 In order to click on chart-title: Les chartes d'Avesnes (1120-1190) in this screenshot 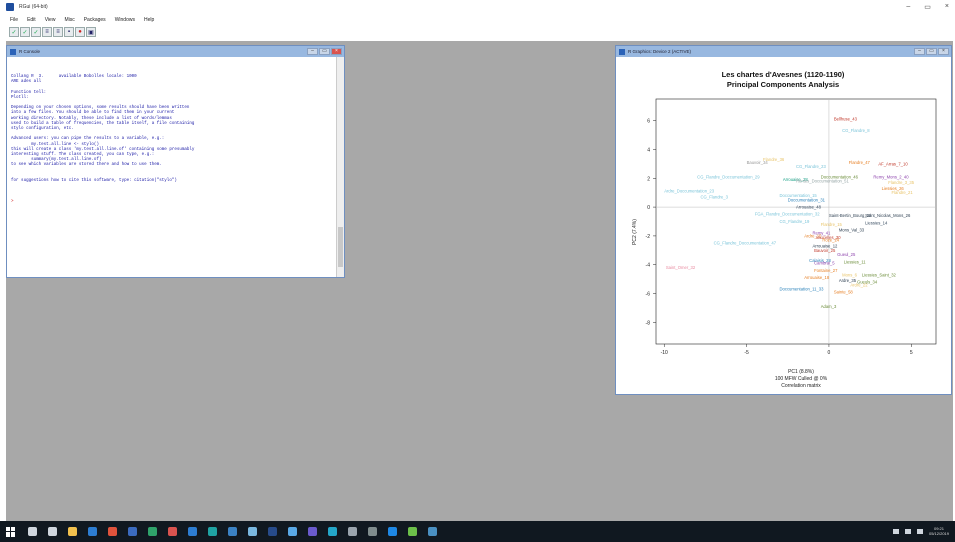, I will do `click(783, 74)`.